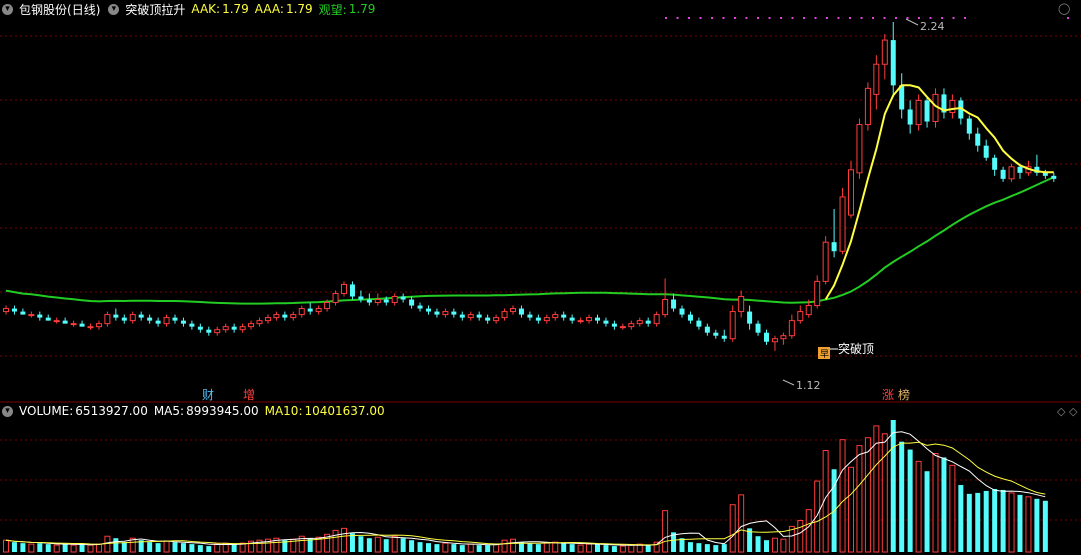 The image size is (1081, 555). I want to click on volume-settings-icon: ▾, so click(7, 411).